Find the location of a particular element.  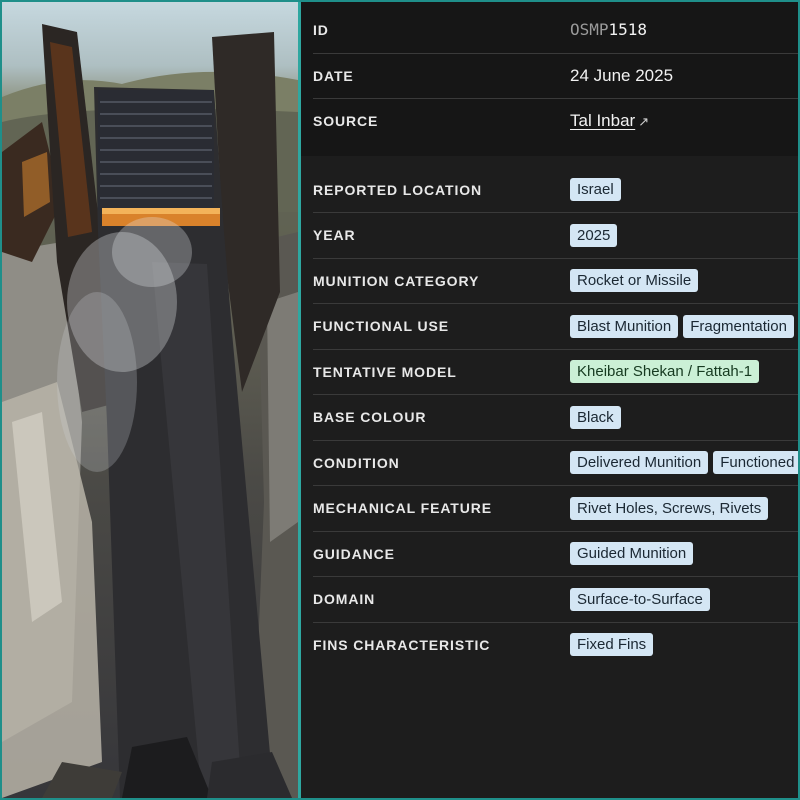

tag-chip: Fixed Fins is located at coordinates (612, 645).